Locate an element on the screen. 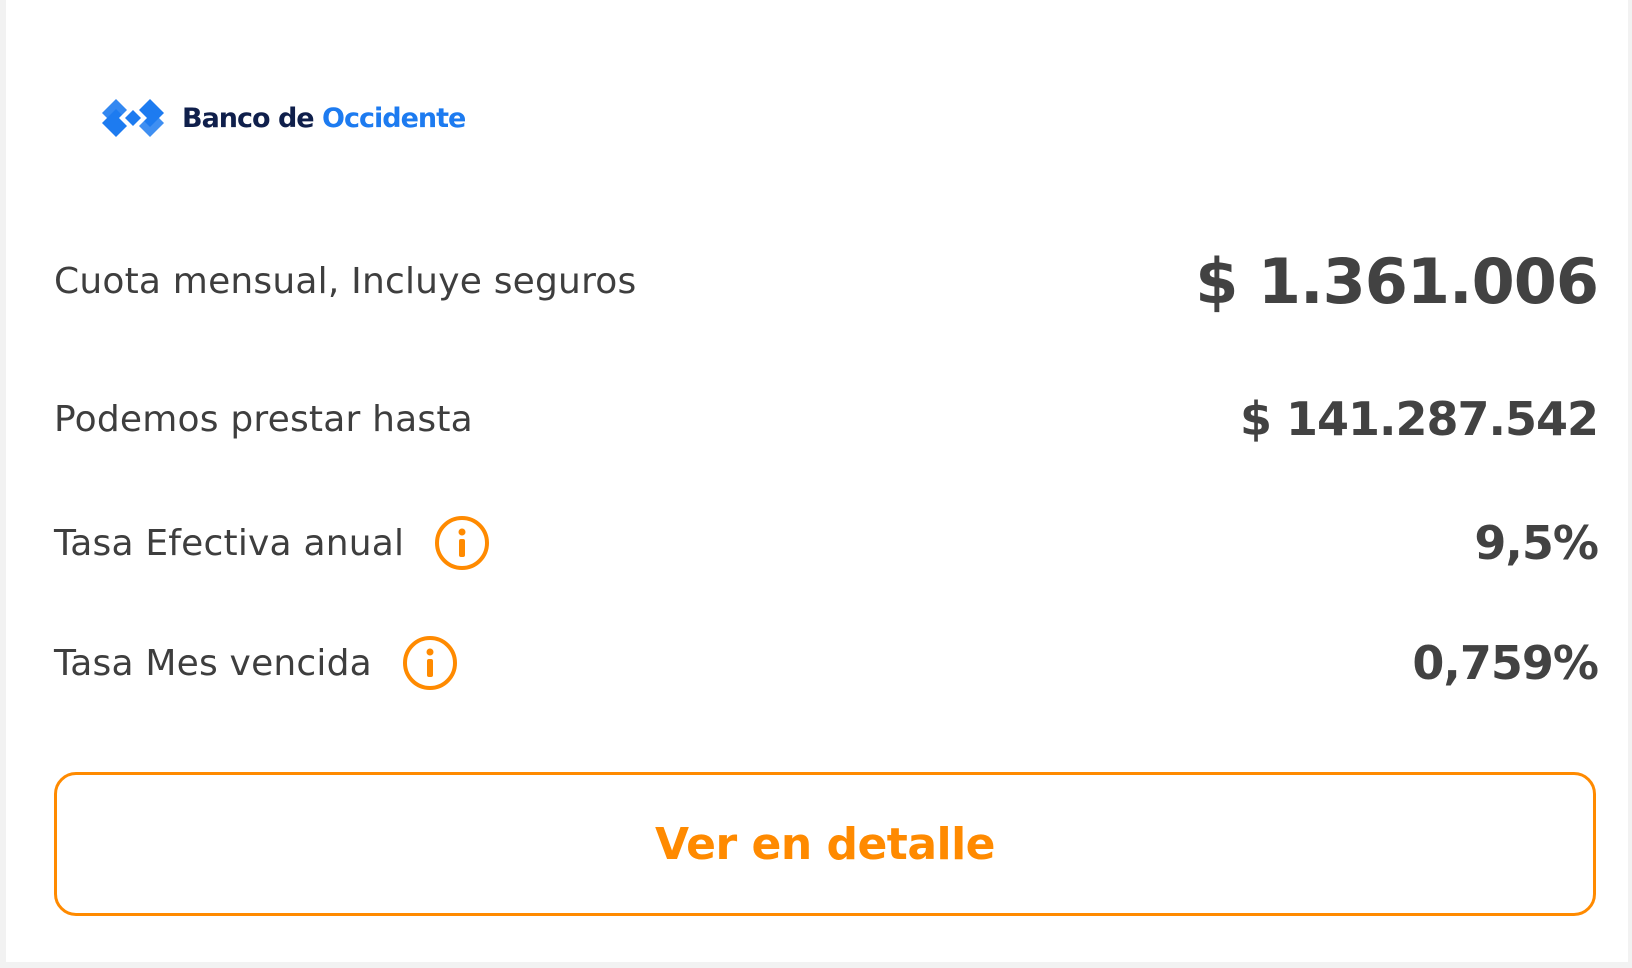  annual-rate-label: Tasa Efectiva anual is located at coordinates (229, 543).